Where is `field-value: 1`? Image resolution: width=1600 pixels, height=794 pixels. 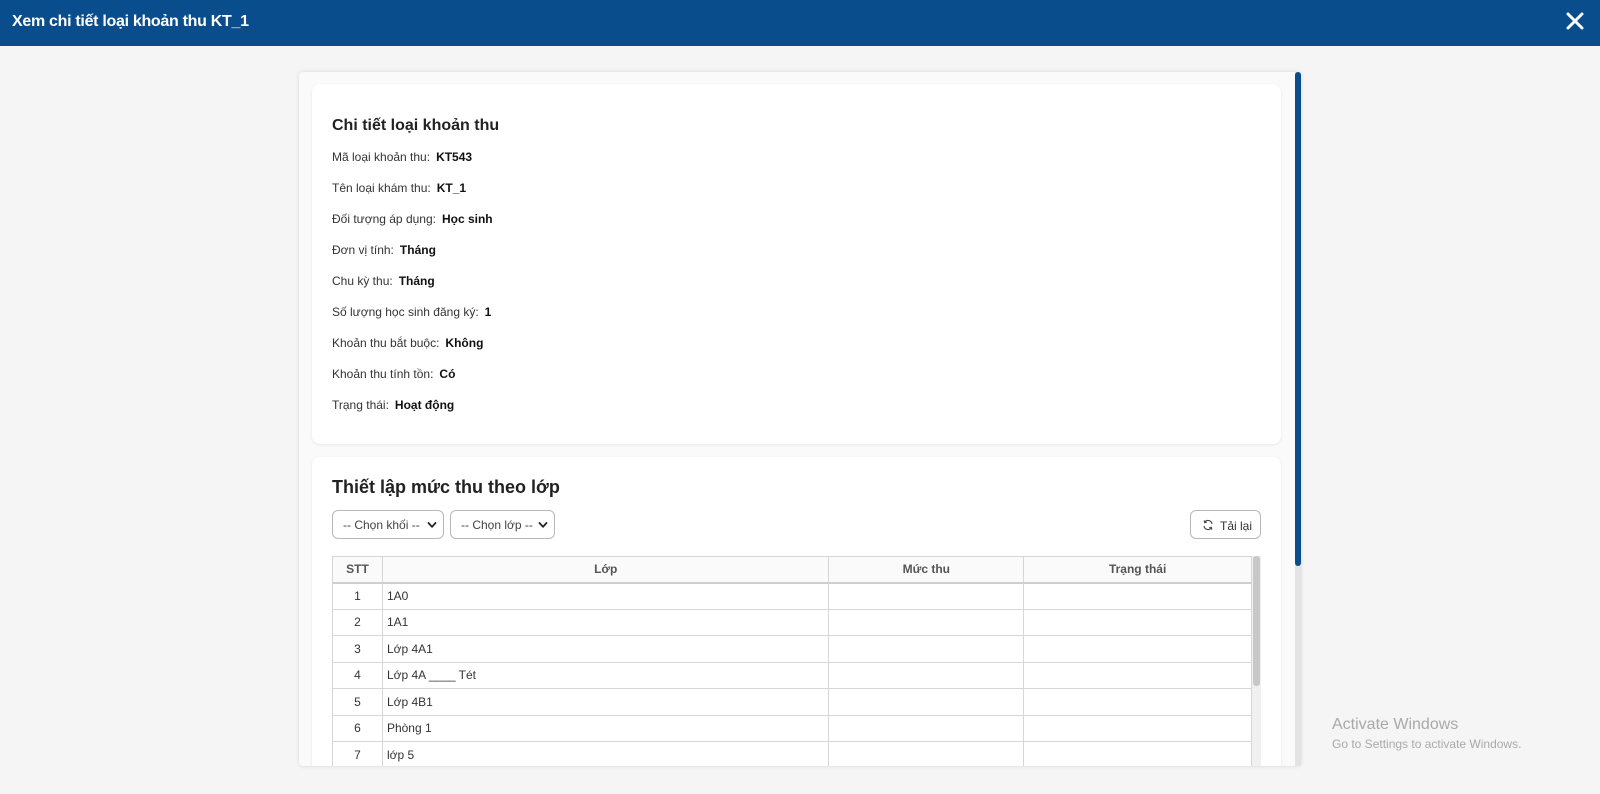 field-value: 1 is located at coordinates (488, 312).